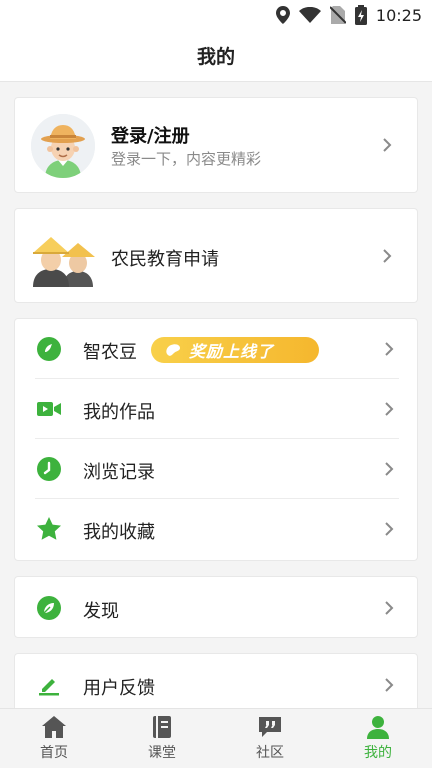 The height and width of the screenshot is (768, 432). I want to click on login-register-title: 登录/注册, so click(150, 136).